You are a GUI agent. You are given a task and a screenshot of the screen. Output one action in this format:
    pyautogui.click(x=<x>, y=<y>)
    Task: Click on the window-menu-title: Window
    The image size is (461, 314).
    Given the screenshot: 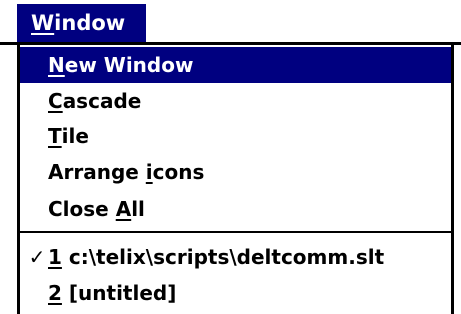 What is the action you would take?
    pyautogui.click(x=81, y=23)
    